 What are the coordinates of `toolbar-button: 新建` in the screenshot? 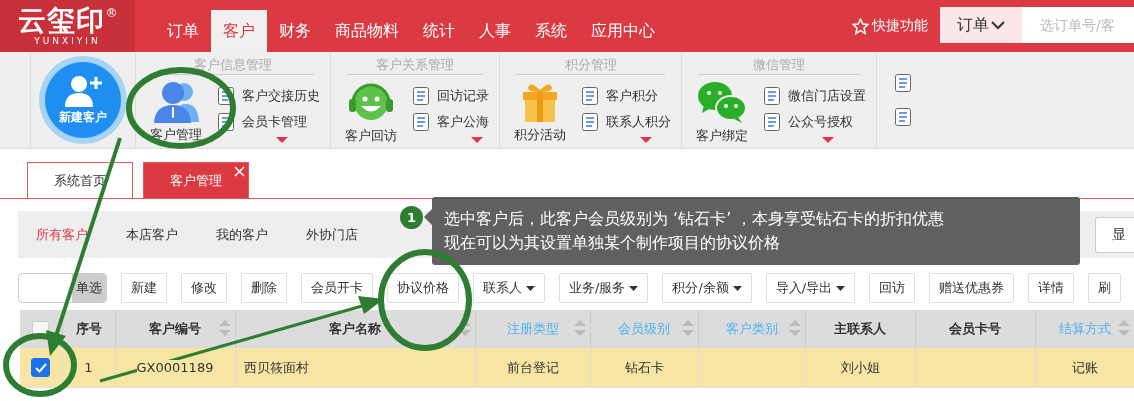 It's located at (144, 288).